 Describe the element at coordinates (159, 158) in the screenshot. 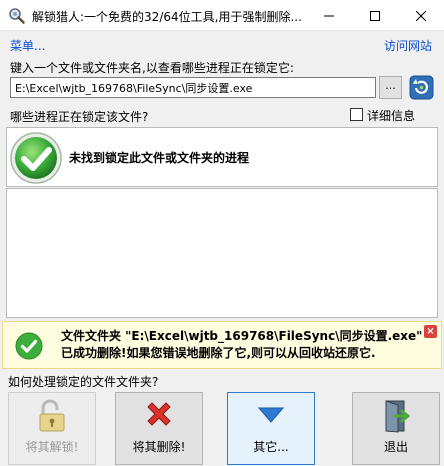

I see `status-message: 未找到锁定此文件或文件夹的进程` at that location.